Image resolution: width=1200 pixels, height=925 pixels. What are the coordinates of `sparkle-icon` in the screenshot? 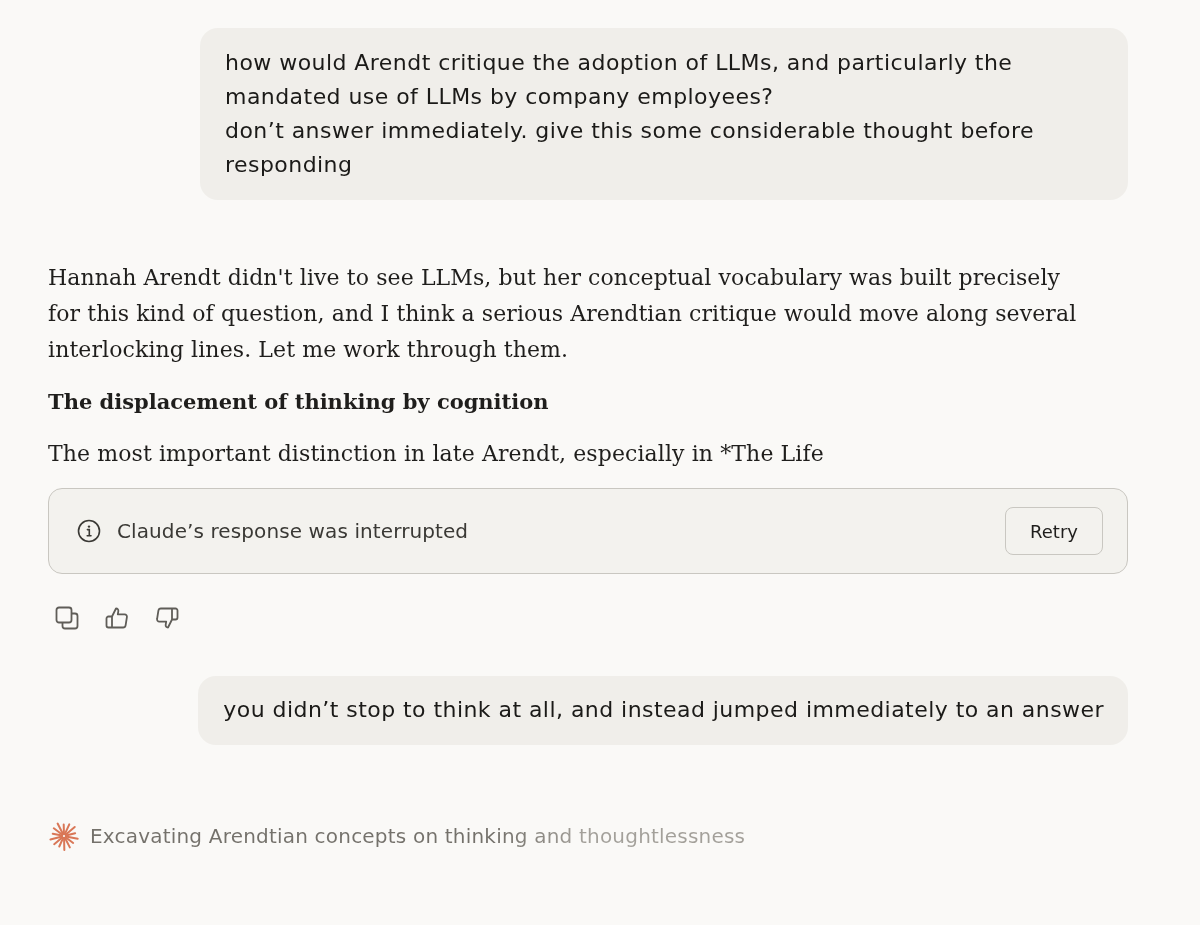 It's located at (64, 836).